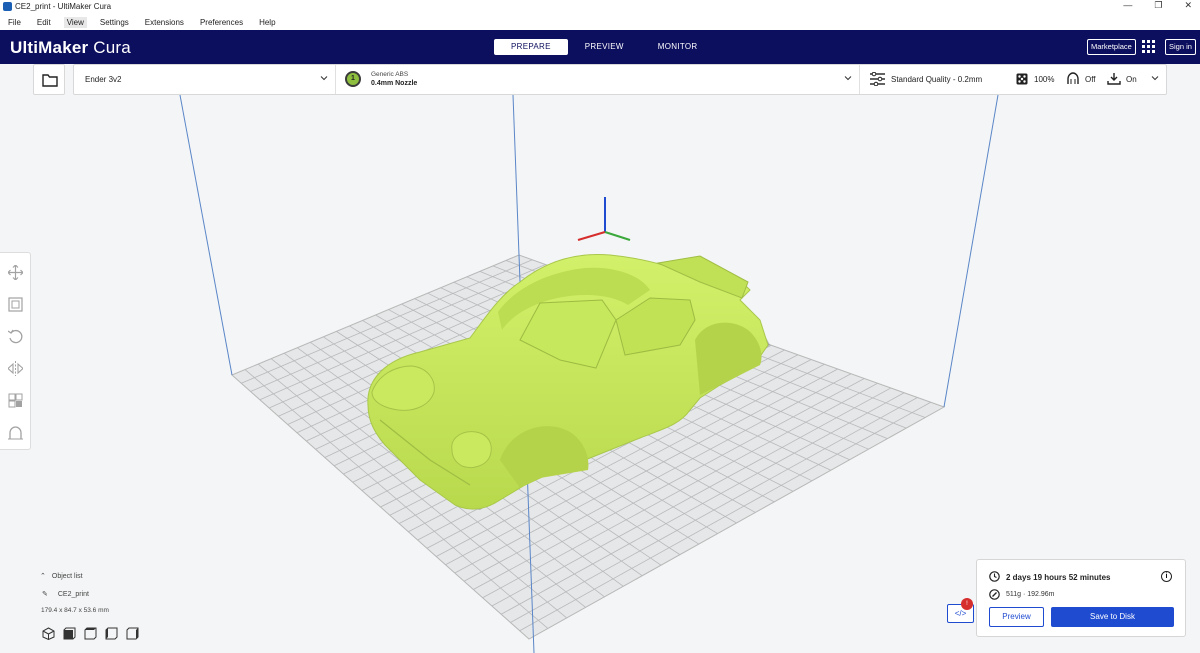 The height and width of the screenshot is (653, 1200). What do you see at coordinates (1058, 577) in the screenshot?
I see `print-time: 2 days 19 hours 52 minutes` at bounding box center [1058, 577].